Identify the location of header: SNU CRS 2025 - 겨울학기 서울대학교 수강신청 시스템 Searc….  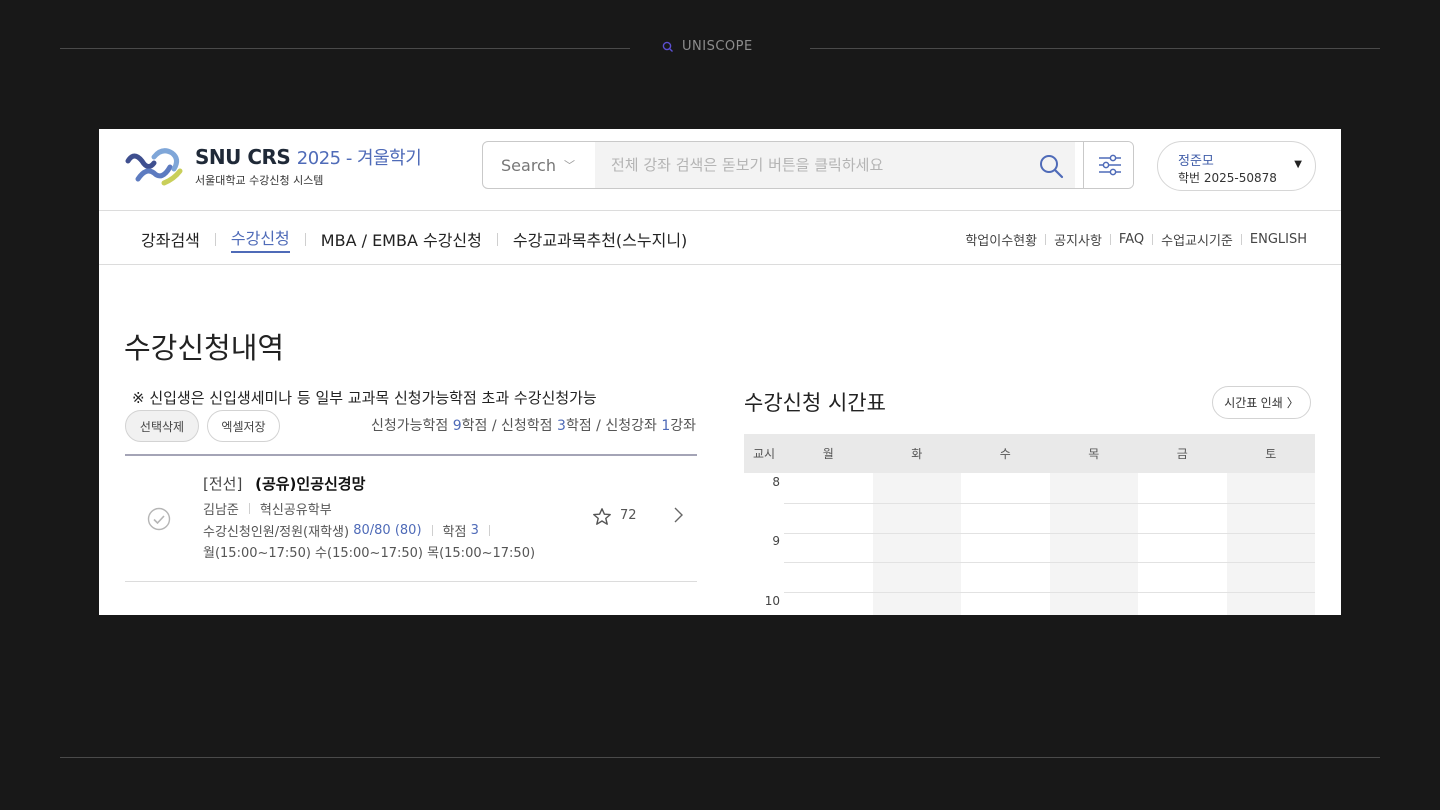
(720, 170).